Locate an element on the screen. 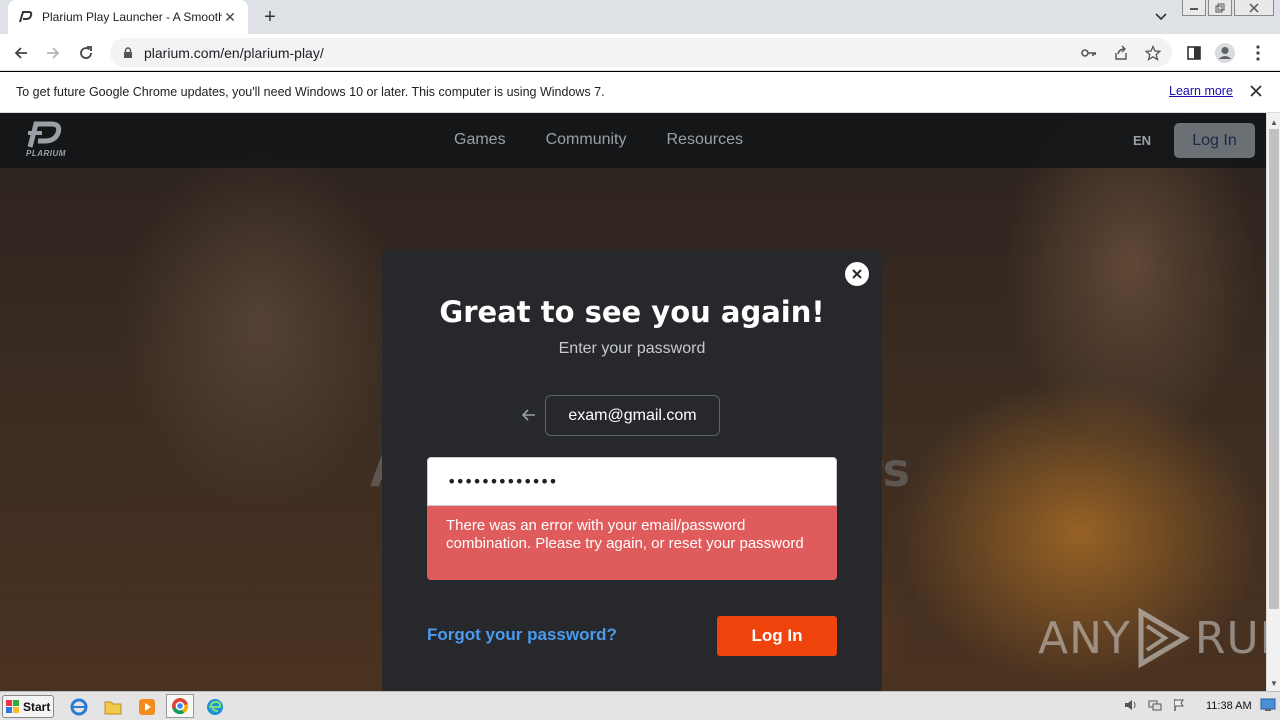 Image resolution: width=1280 pixels, height=720 pixels. system-tray is located at coordinates (1155, 705).